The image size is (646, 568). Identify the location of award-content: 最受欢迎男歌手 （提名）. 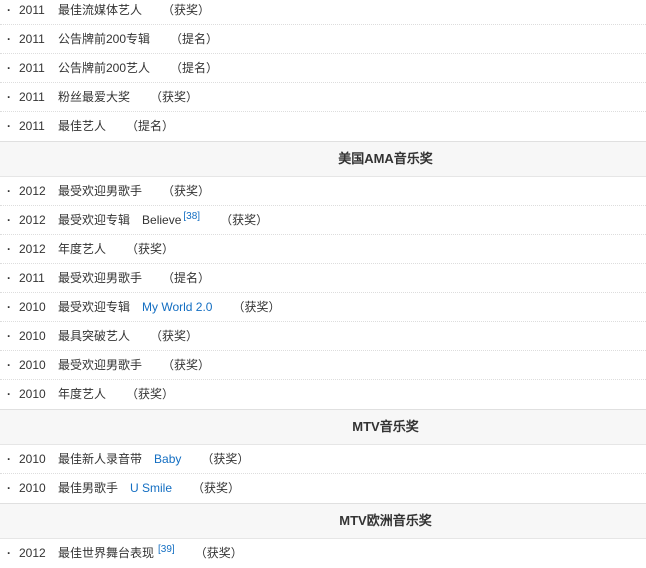
(134, 278).